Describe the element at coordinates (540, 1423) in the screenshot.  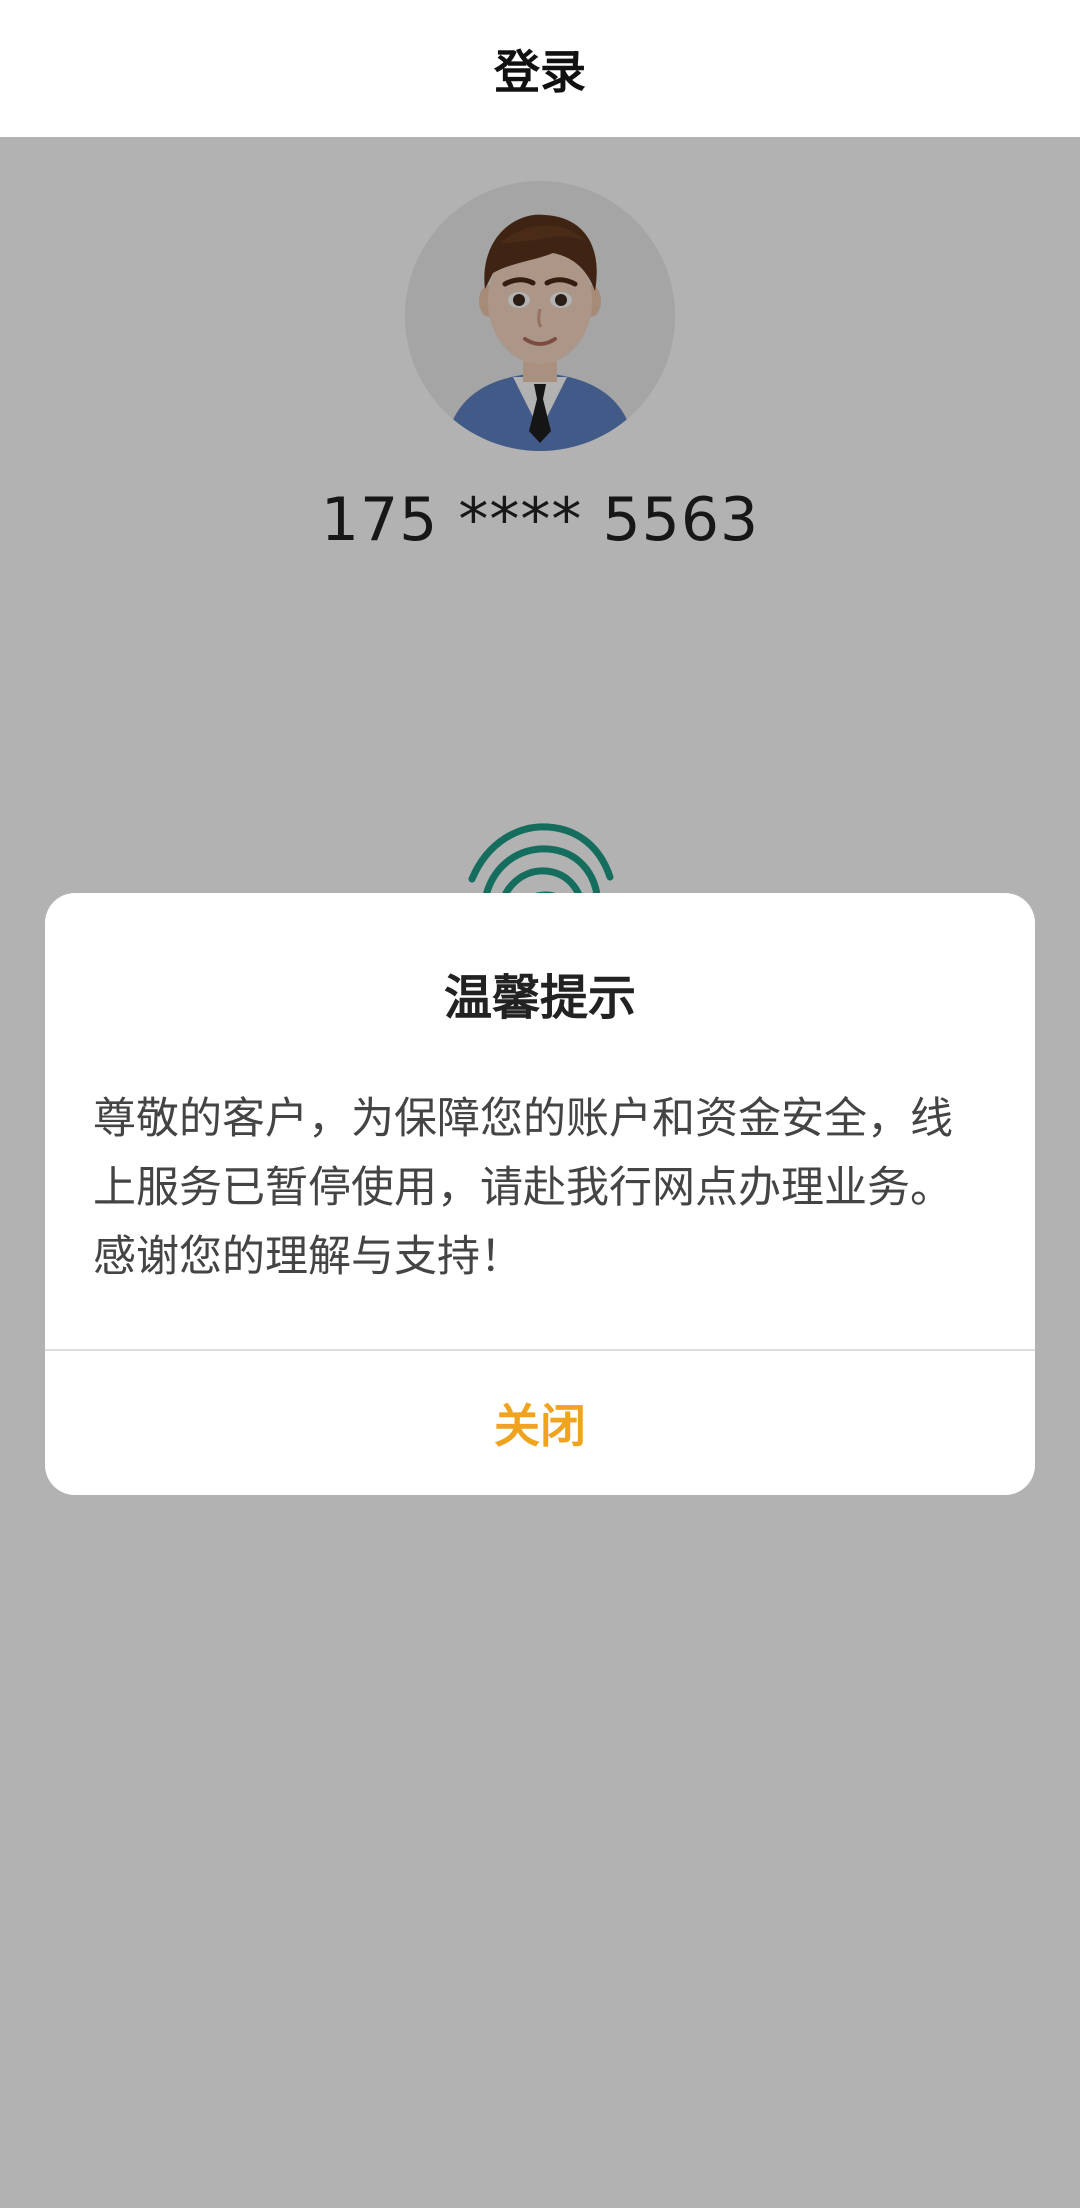
I see `close-button: 关闭` at that location.